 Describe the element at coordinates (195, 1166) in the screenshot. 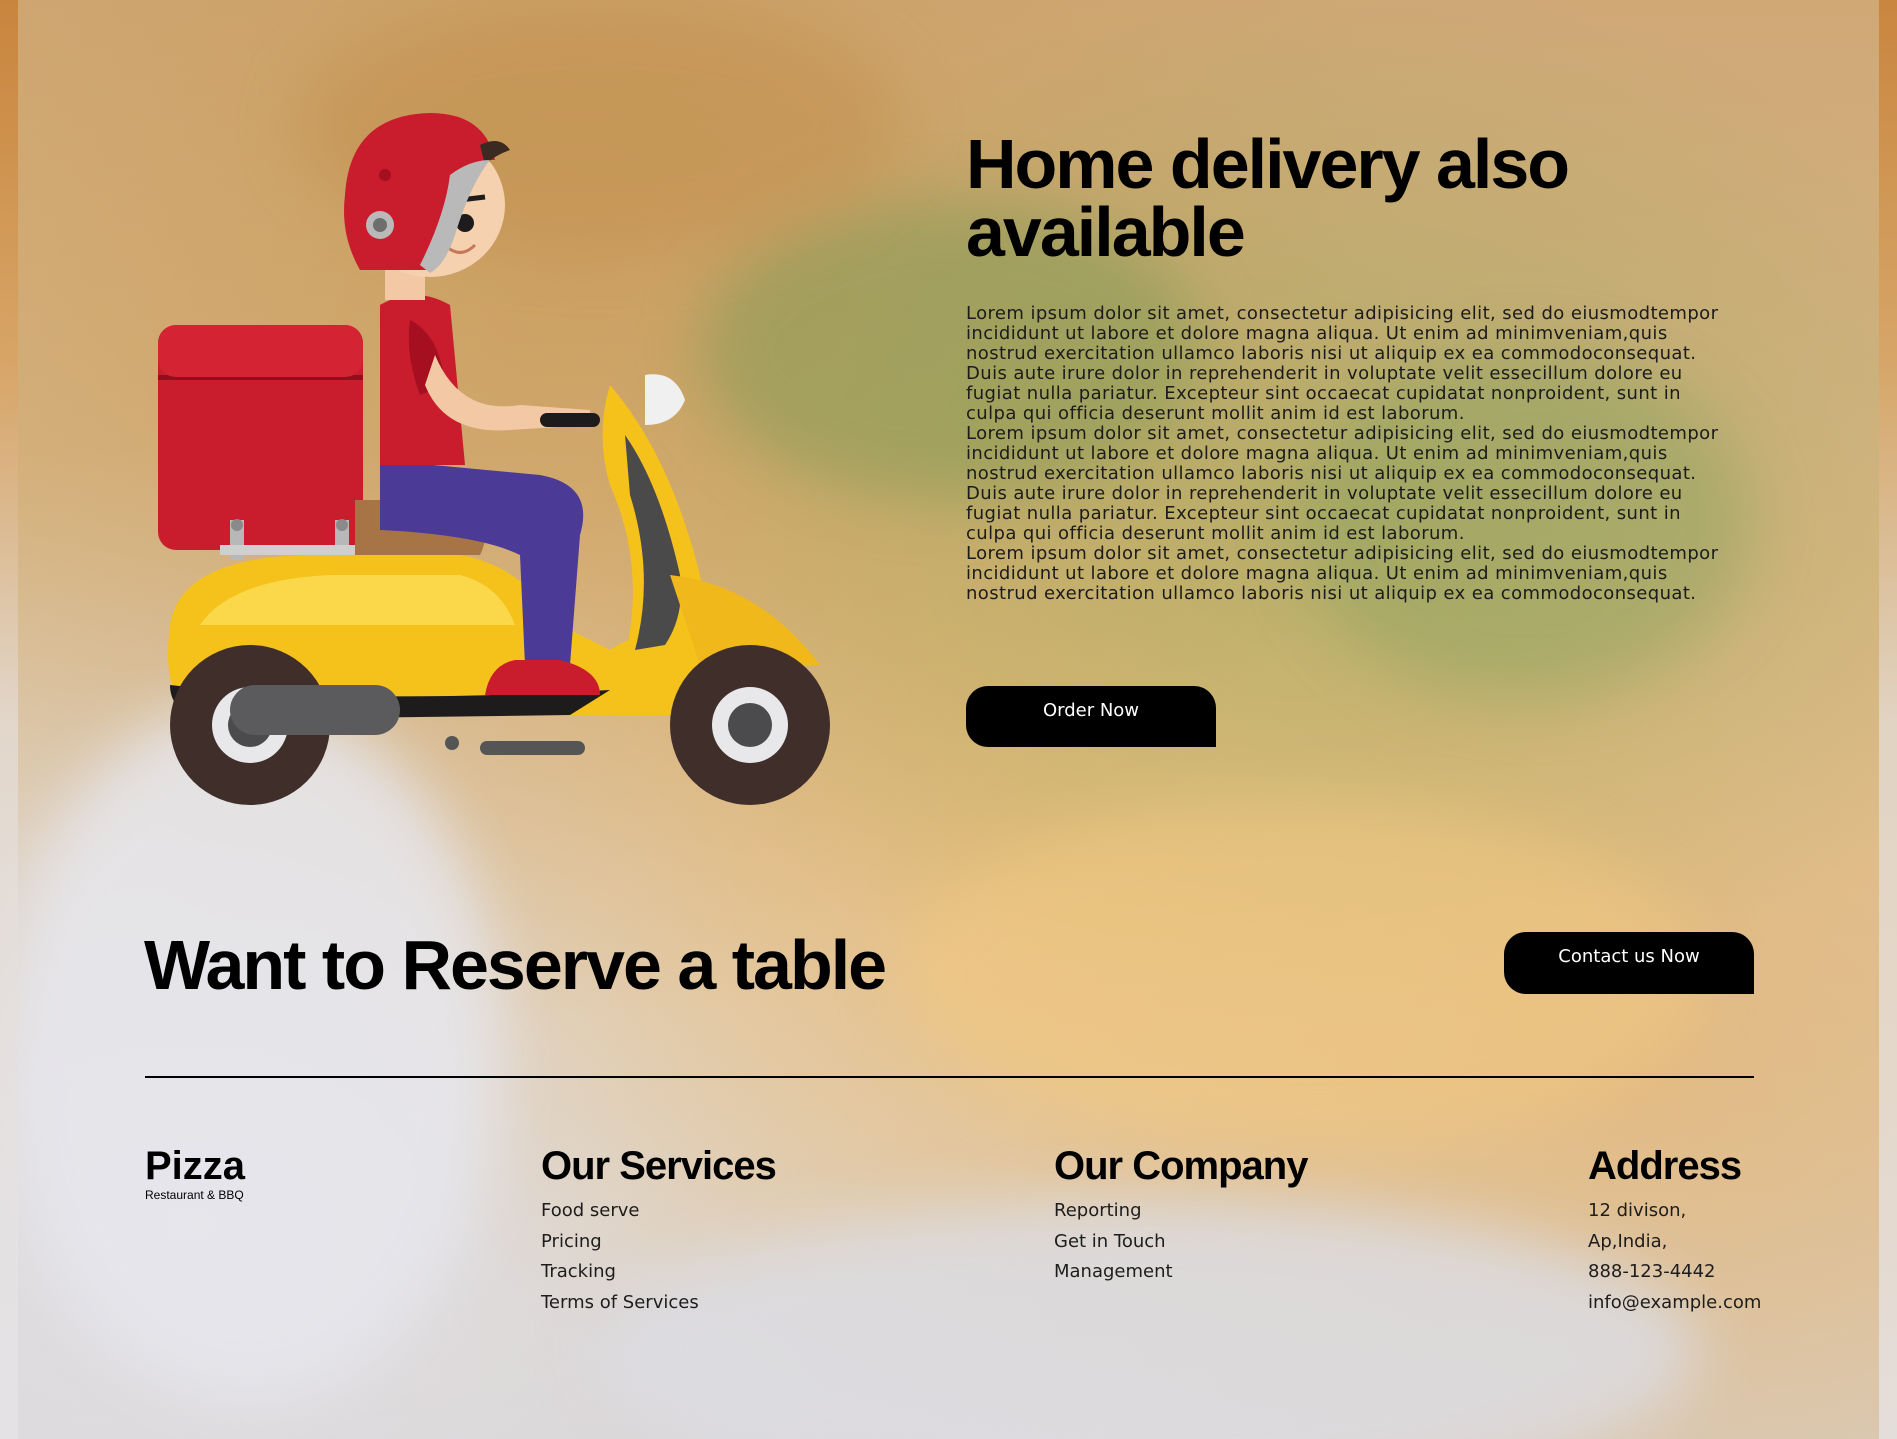

I see `brand-name: Pizza` at that location.